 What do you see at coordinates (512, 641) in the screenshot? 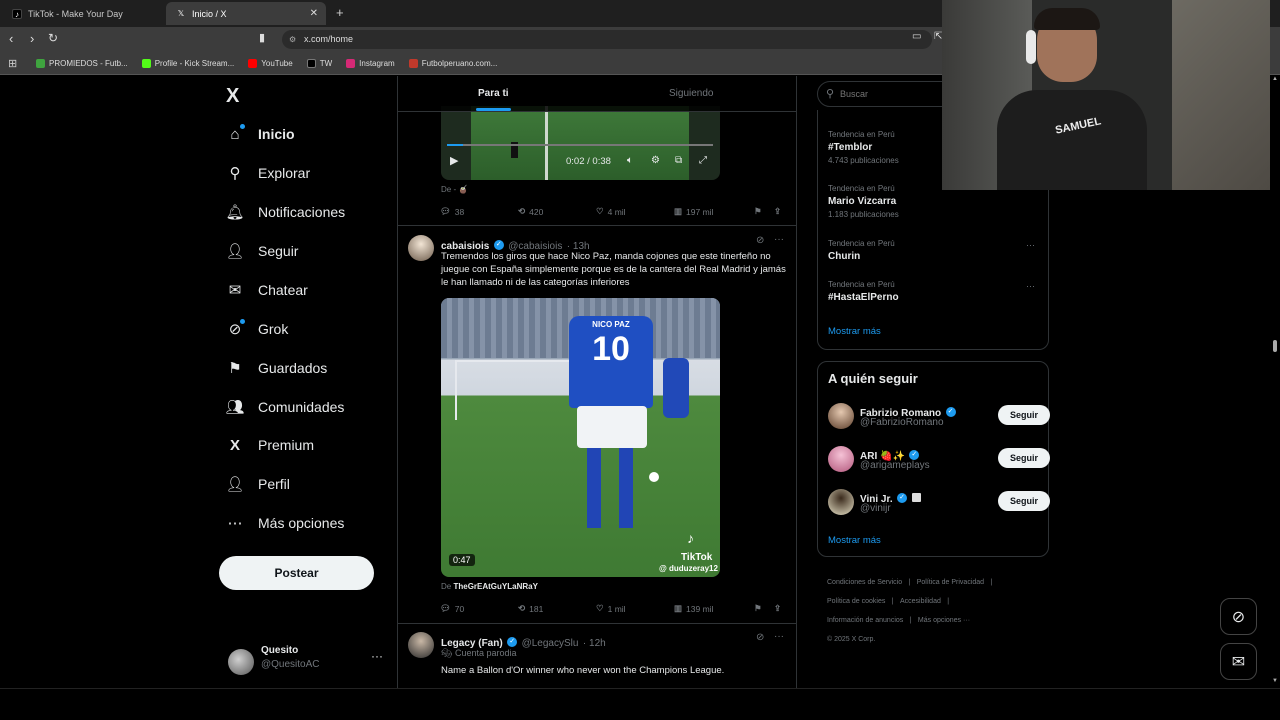
I see `verified-badge-icon: ✓` at bounding box center [512, 641].